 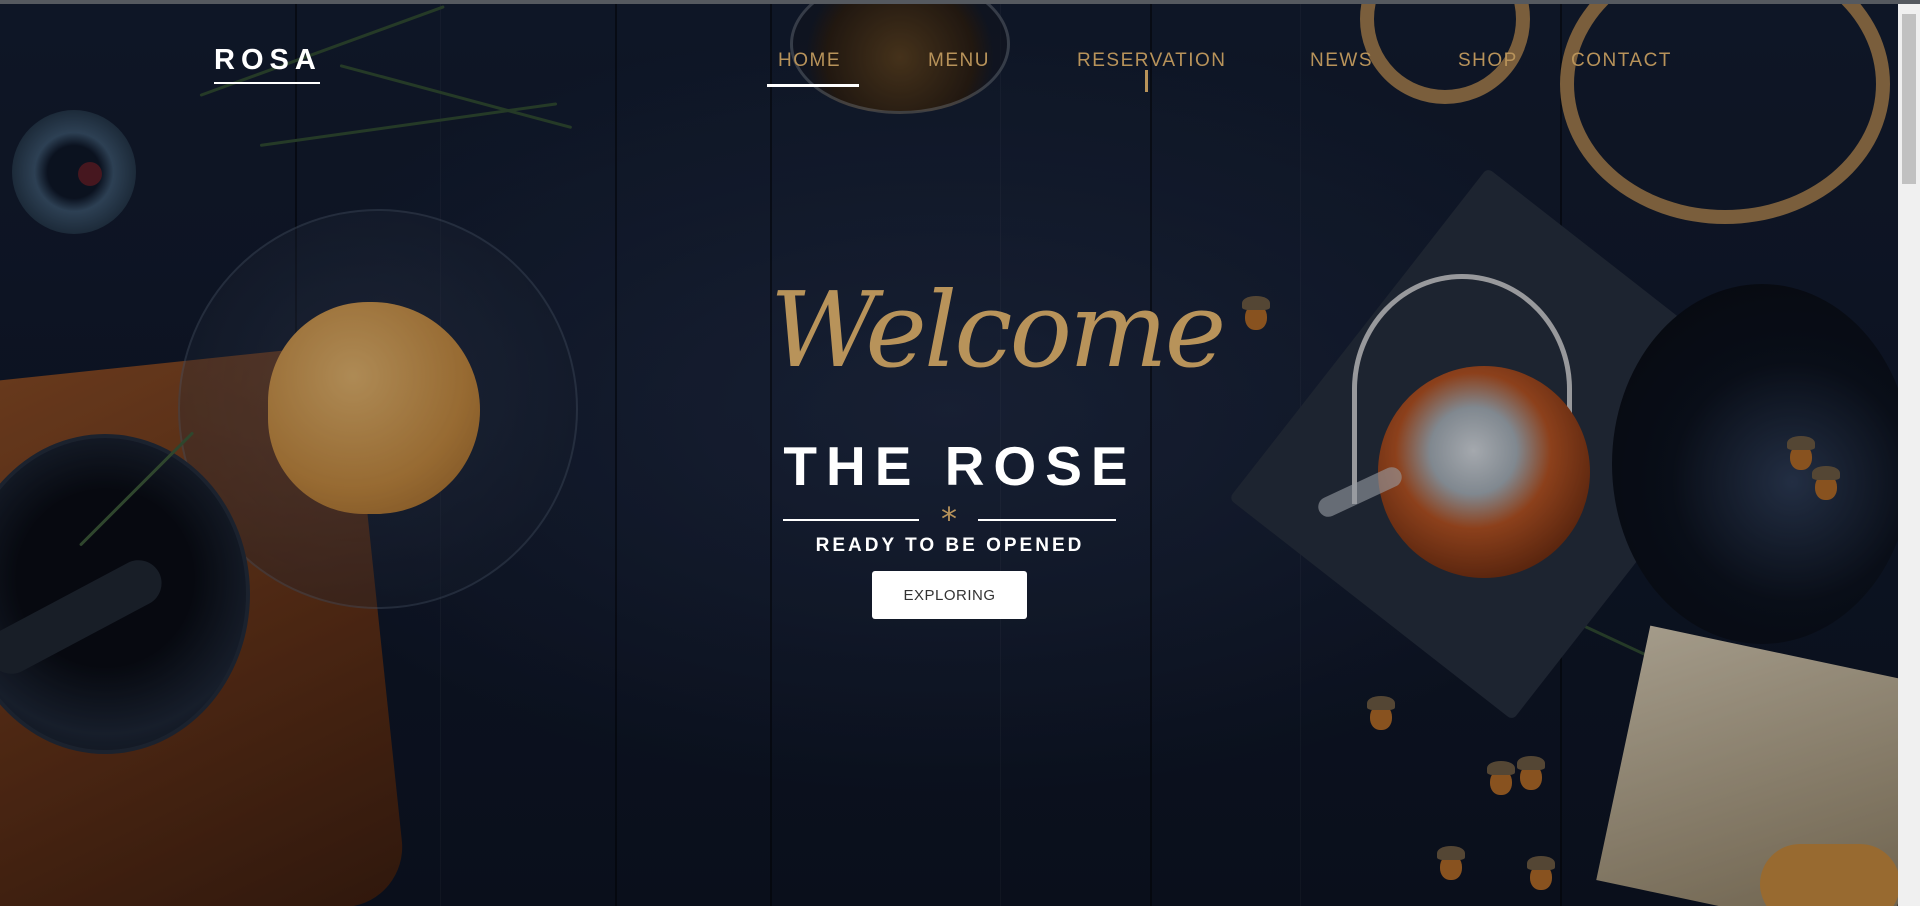 I want to click on hero-script-heading: Welcome, so click(x=998, y=330).